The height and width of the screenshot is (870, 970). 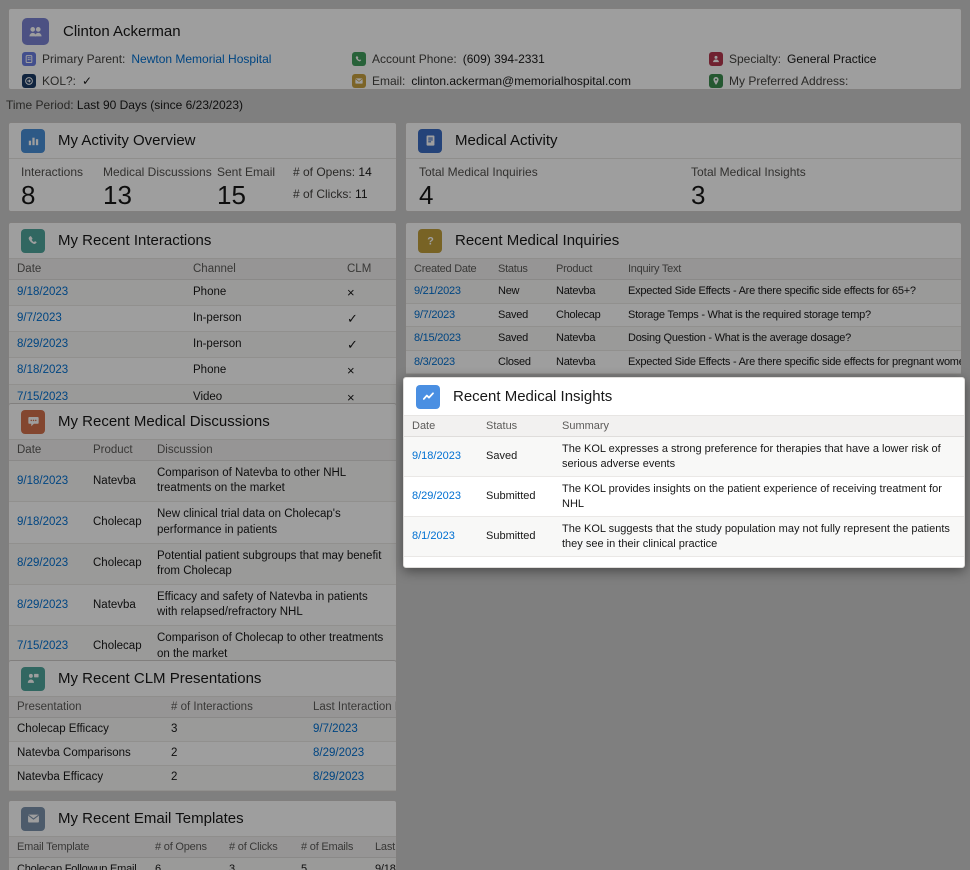 I want to click on column-header: Summary, so click(x=759, y=426).